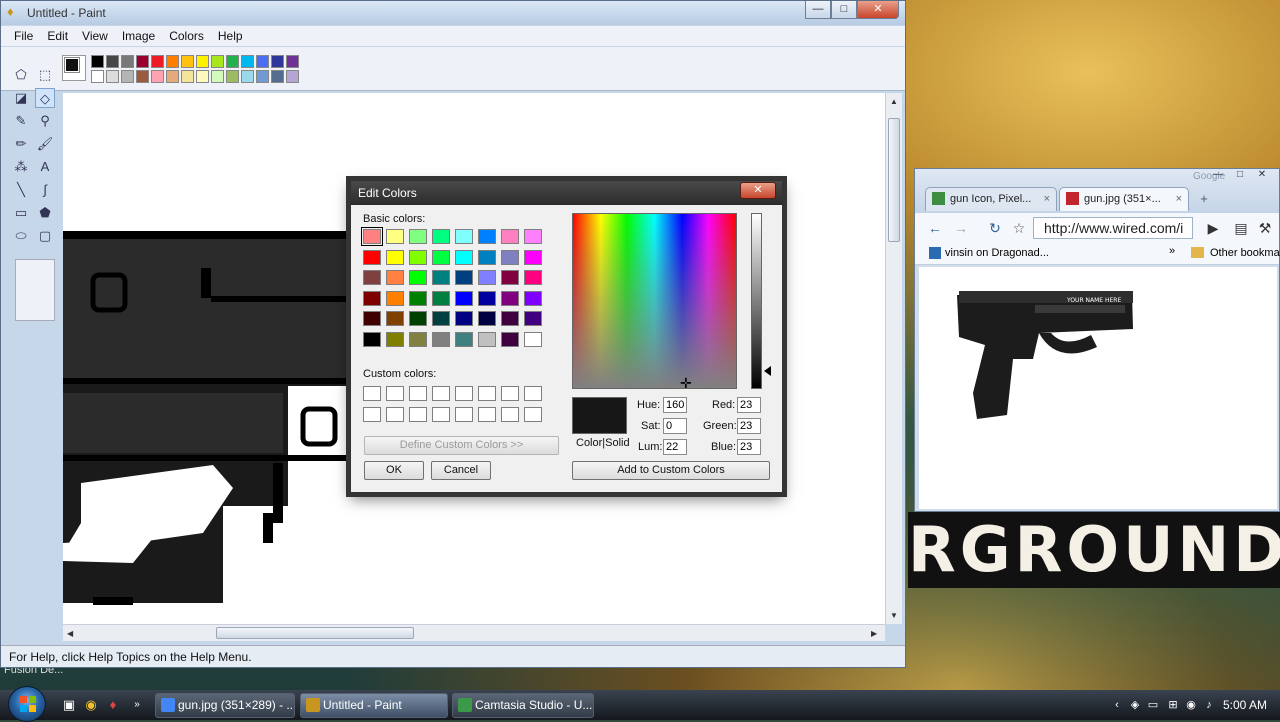  Describe the element at coordinates (186, 36) in the screenshot. I see `menu-colors: Colors` at that location.